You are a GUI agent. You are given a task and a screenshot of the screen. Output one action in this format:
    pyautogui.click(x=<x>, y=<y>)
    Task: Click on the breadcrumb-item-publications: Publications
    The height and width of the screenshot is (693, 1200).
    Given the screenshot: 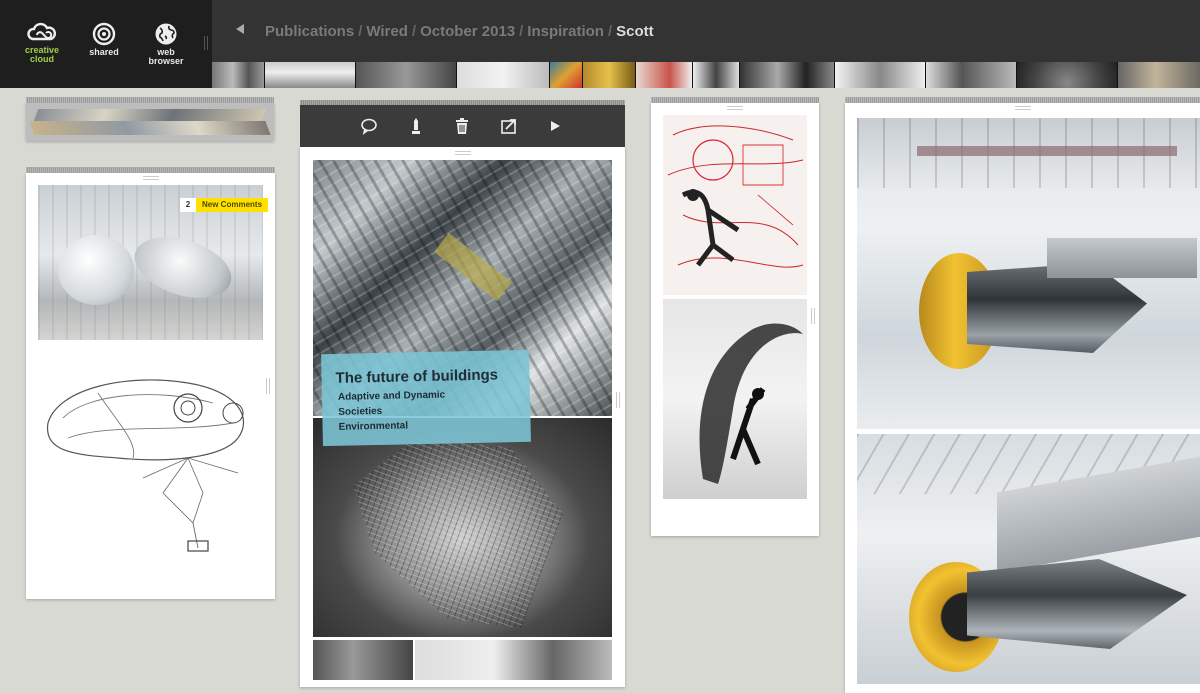 What is the action you would take?
    pyautogui.click(x=309, y=31)
    